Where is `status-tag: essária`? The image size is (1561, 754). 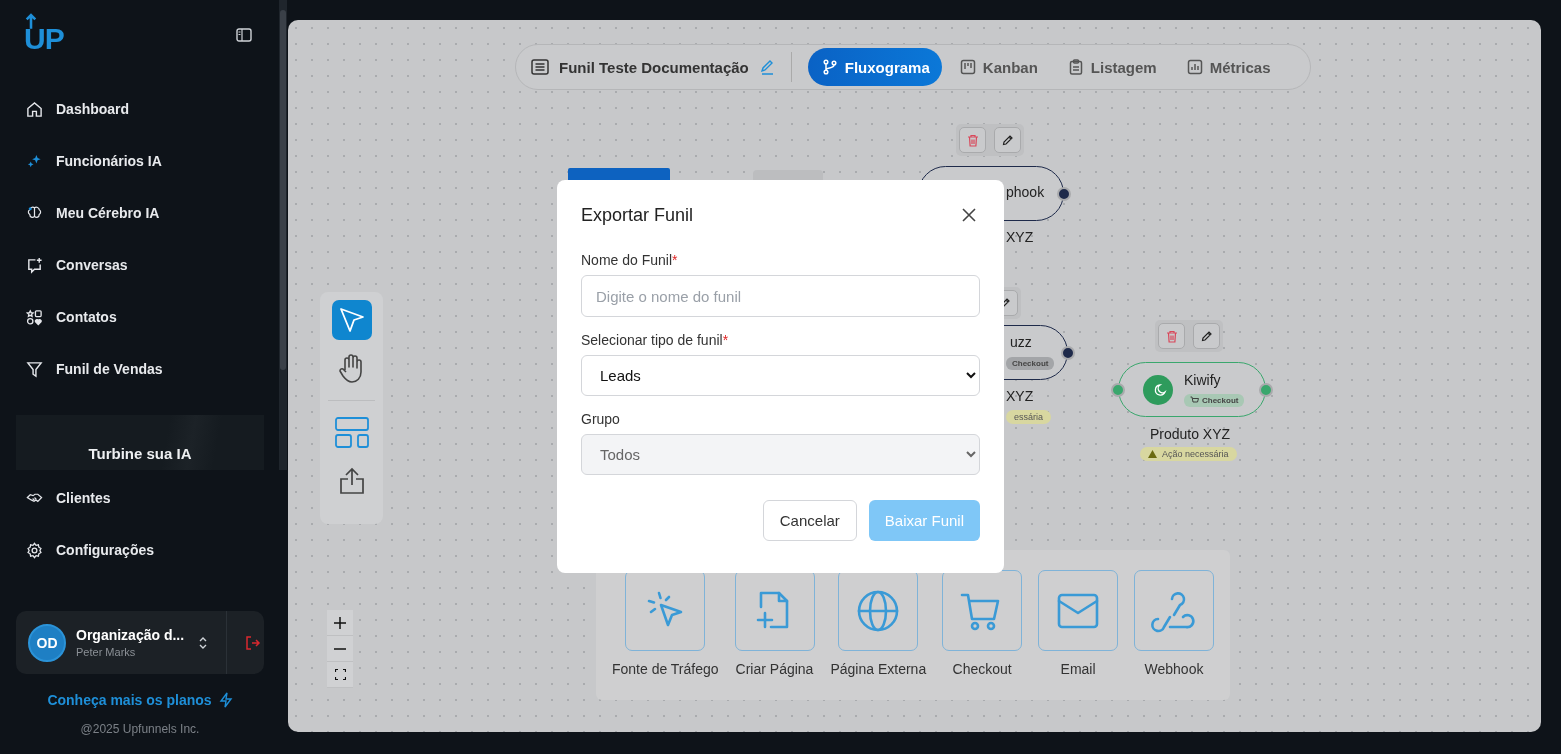 status-tag: essária is located at coordinates (1028, 417).